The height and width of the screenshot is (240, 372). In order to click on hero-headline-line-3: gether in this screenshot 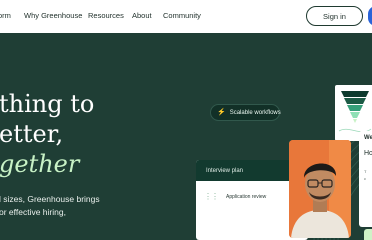, I will do `click(40, 164)`.